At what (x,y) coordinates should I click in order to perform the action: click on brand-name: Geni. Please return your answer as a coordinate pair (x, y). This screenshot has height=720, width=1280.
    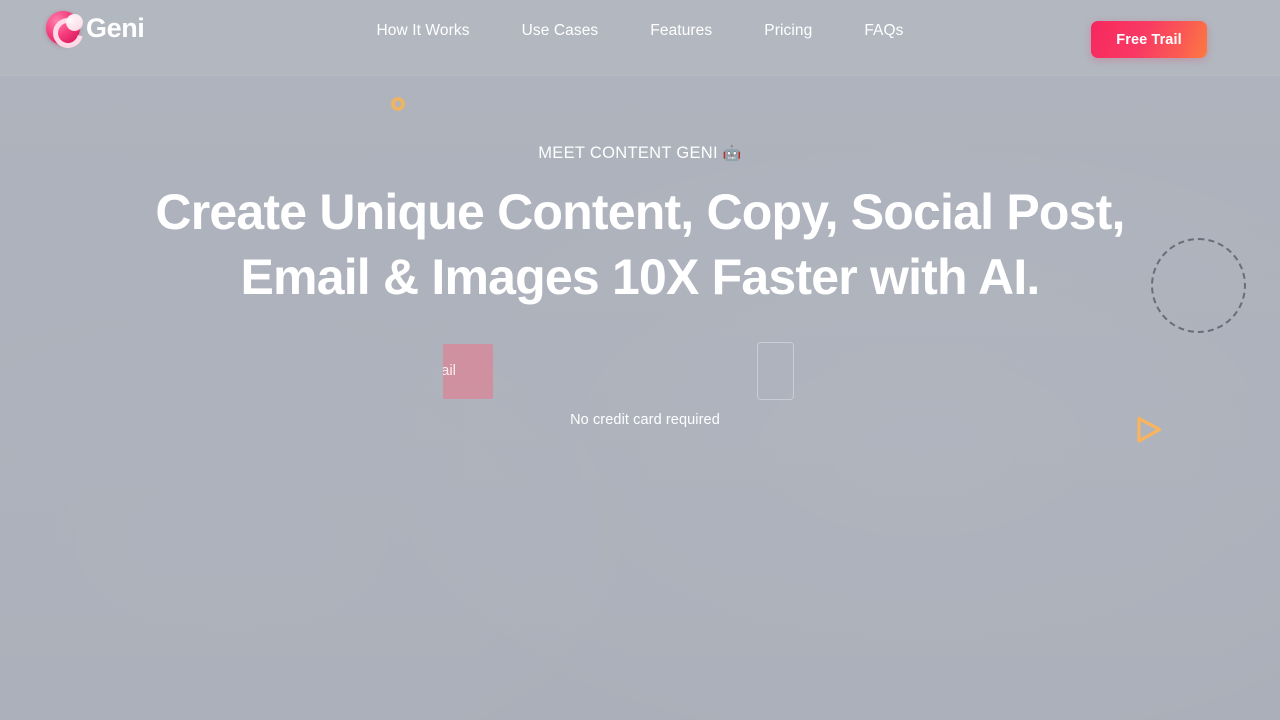
    Looking at the image, I should click on (115, 27).